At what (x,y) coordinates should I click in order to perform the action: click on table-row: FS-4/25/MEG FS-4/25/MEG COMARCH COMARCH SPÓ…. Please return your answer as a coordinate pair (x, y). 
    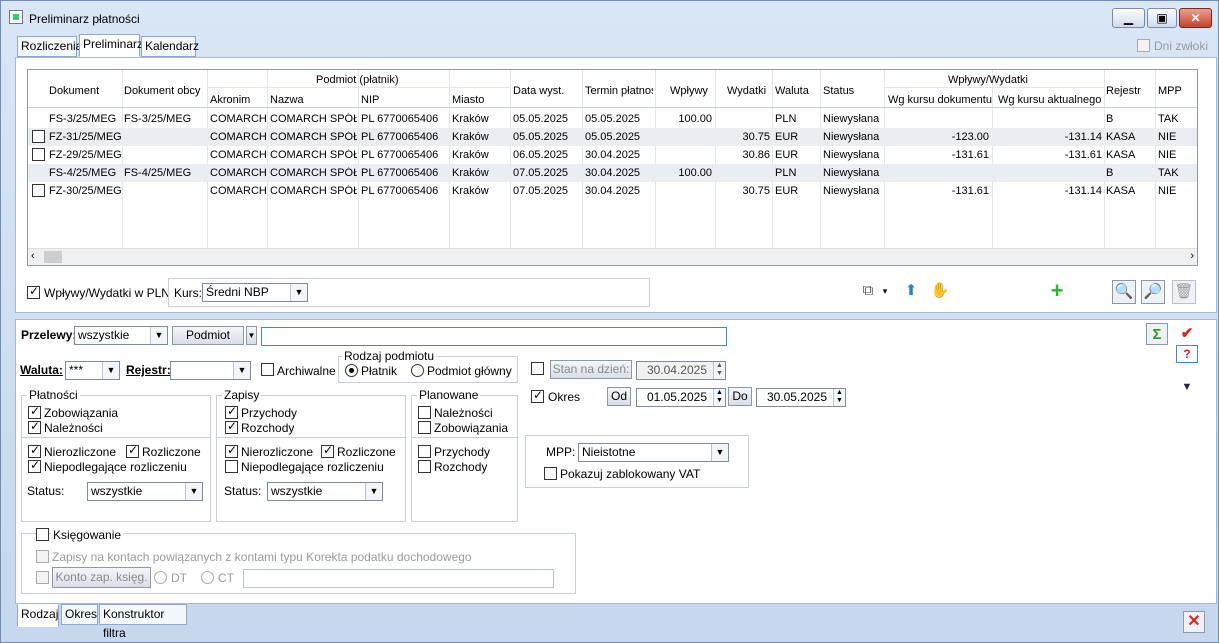
    Looking at the image, I should click on (612, 173).